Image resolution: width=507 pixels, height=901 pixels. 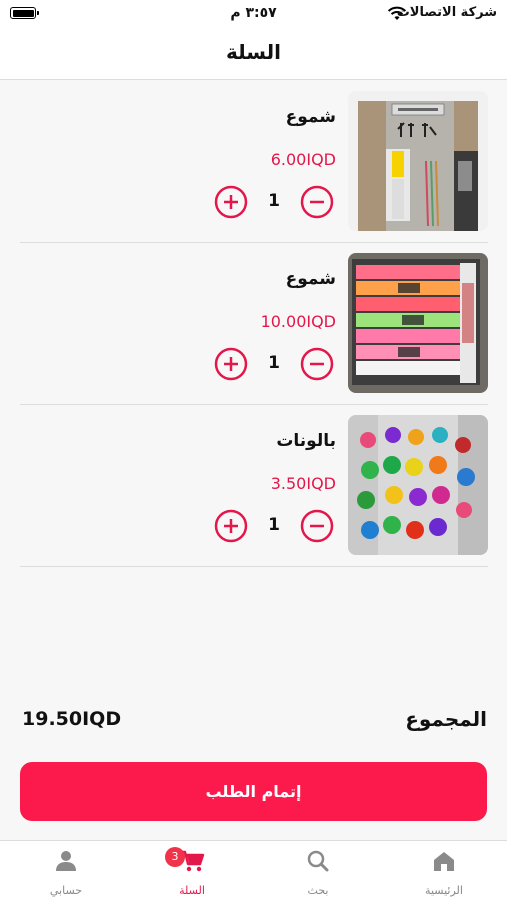 What do you see at coordinates (253, 720) in the screenshot?
I see `order-total: المجموع 19.50IQD` at bounding box center [253, 720].